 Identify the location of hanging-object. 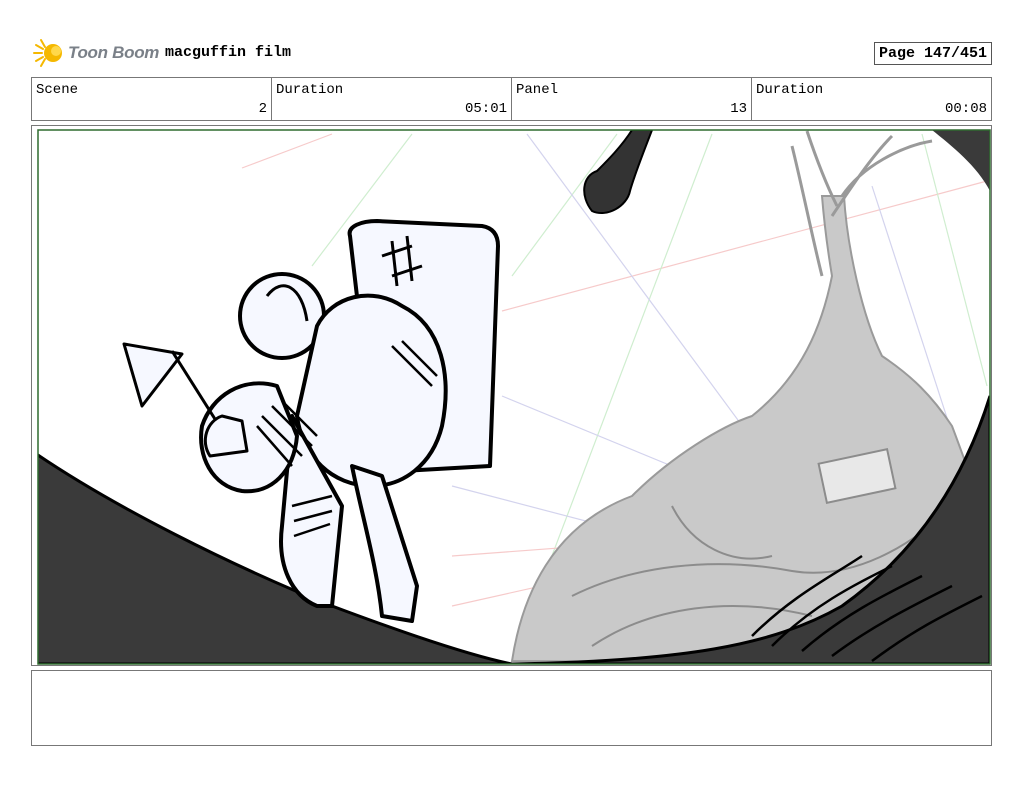
(618, 172).